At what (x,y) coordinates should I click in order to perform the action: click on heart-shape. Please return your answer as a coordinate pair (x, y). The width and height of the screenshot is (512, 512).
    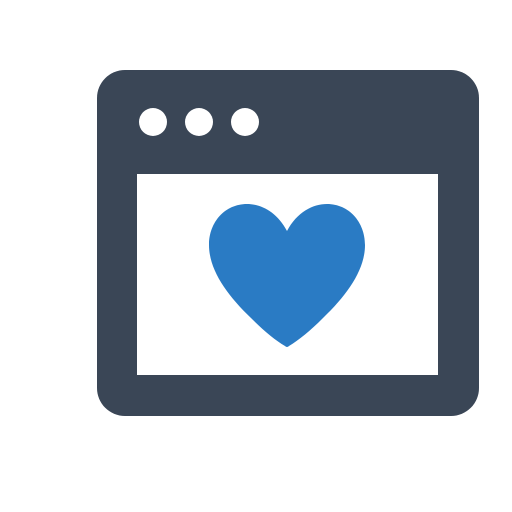
    Looking at the image, I should click on (287, 275).